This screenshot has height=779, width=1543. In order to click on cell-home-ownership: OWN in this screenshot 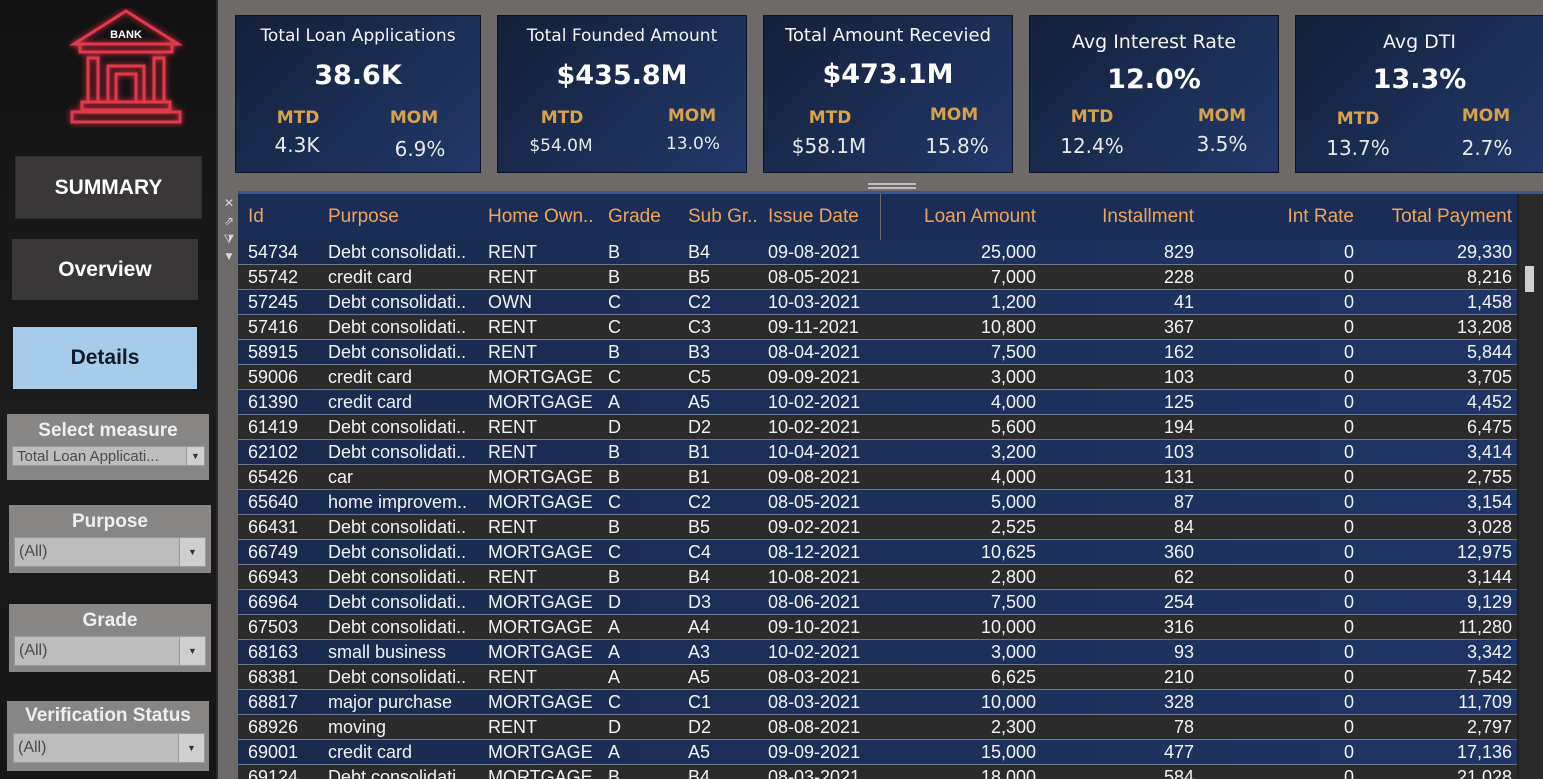, I will do `click(510, 302)`.